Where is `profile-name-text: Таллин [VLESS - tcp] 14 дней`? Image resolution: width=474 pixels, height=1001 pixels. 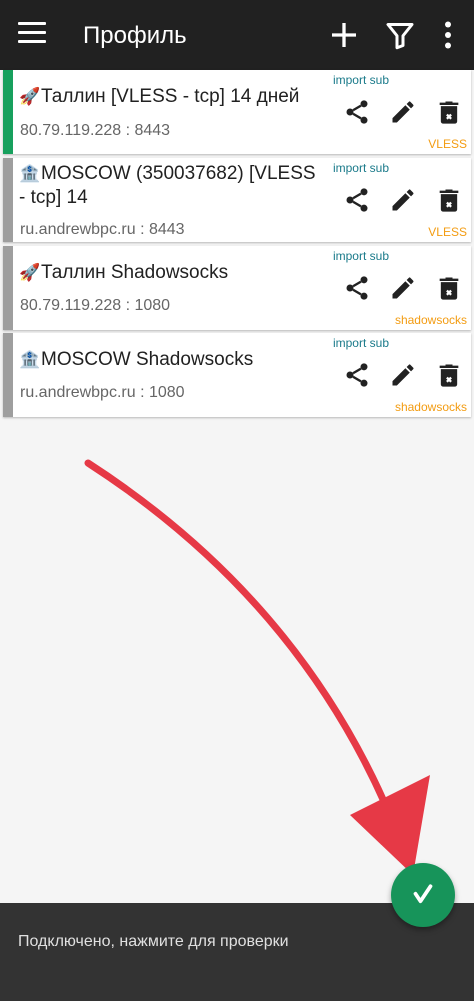
profile-name-text: Таллин [VLESS - tcp] 14 дней is located at coordinates (170, 96).